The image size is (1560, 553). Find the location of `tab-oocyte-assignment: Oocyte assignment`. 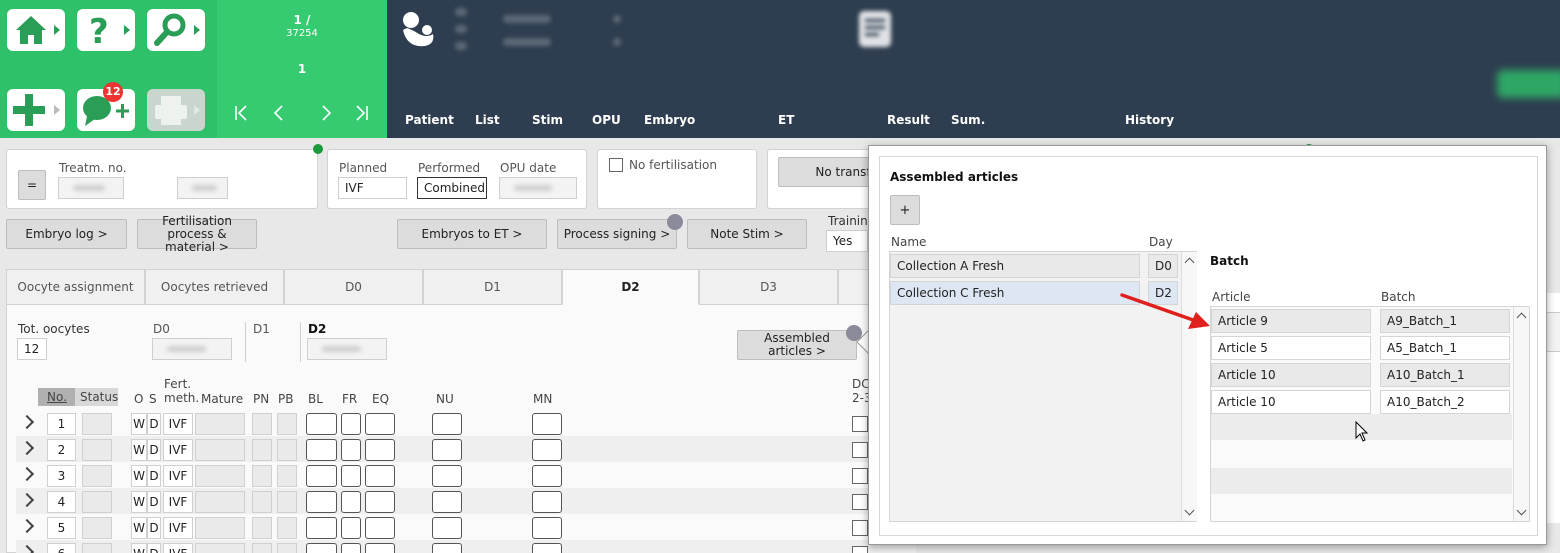

tab-oocyte-assignment: Oocyte assignment is located at coordinates (75, 287).